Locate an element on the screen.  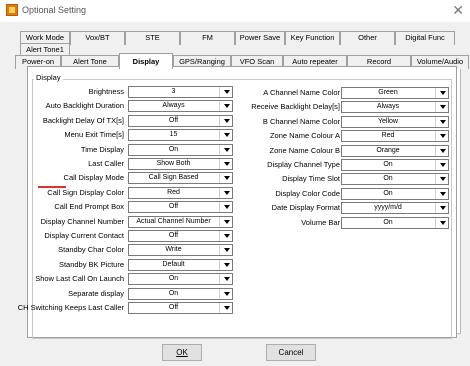
tab-key-function: Key Function is located at coordinates (312, 38).